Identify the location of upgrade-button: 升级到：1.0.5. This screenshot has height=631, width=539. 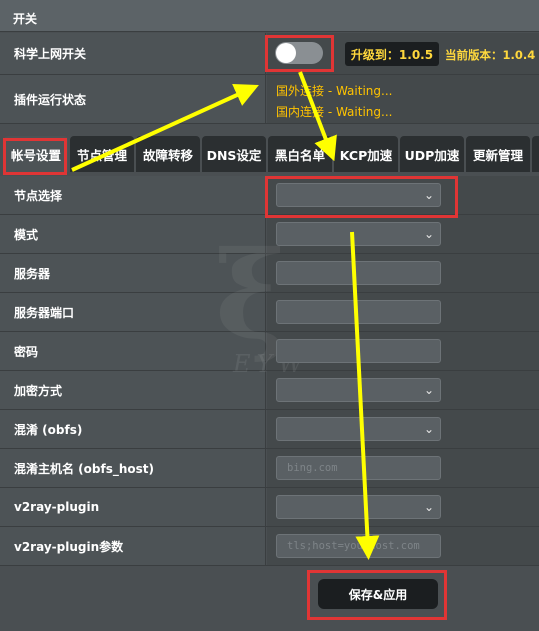
(392, 54).